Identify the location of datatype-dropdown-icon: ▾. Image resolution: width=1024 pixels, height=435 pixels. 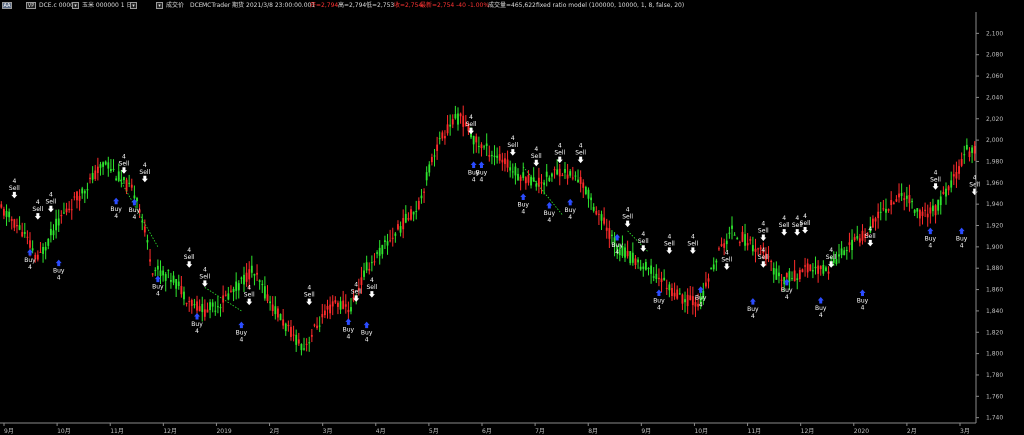
(159, 5).